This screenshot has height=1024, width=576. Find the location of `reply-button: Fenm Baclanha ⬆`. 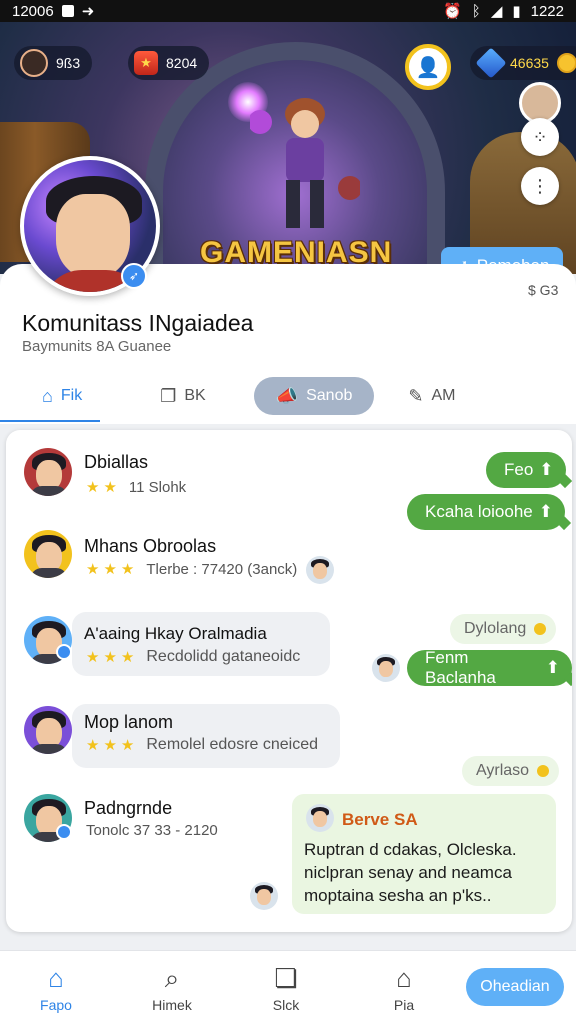

reply-button: Fenm Baclanha ⬆ is located at coordinates (489, 667).